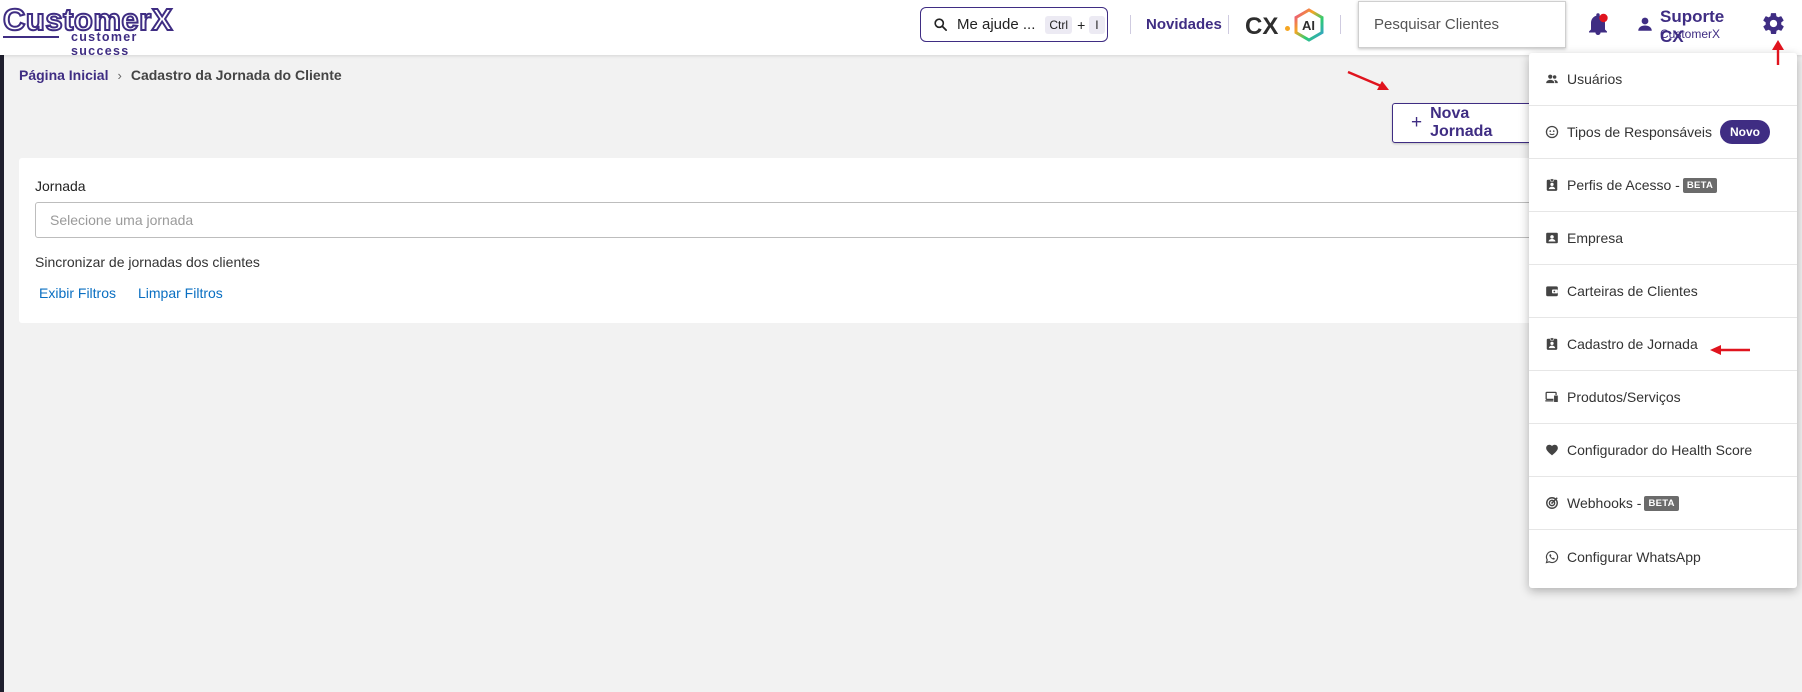 This screenshot has height=692, width=1802. Describe the element at coordinates (1285, 25) in the screenshot. I see `cx-ai-logo: CX AI` at that location.